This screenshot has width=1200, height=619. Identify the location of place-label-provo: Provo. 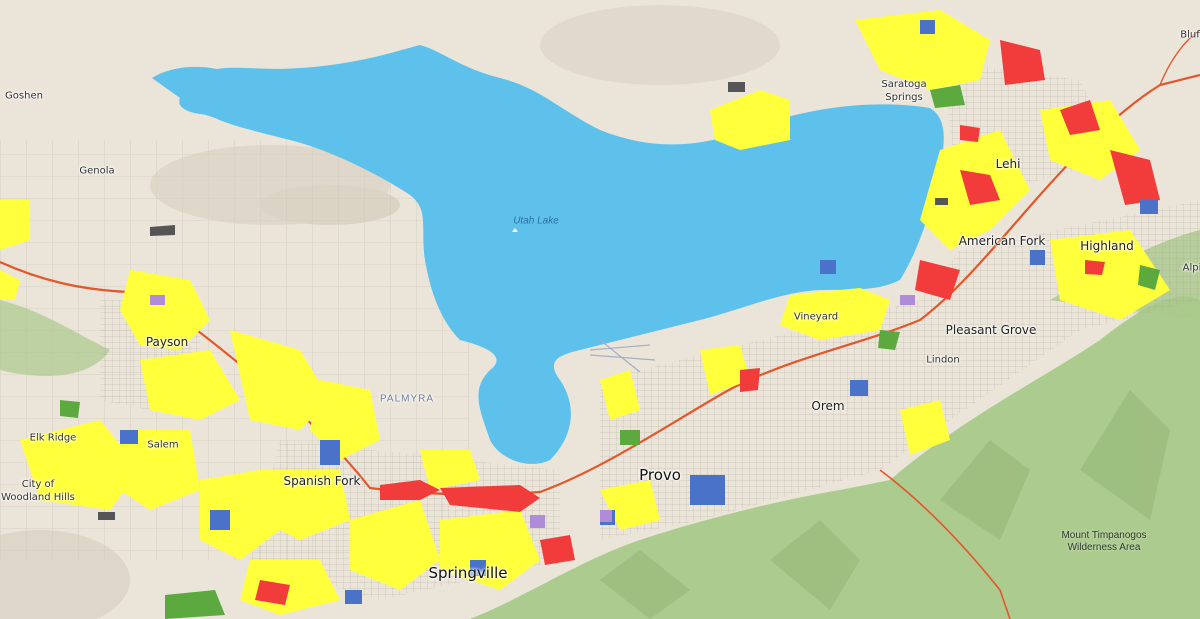
(660, 475).